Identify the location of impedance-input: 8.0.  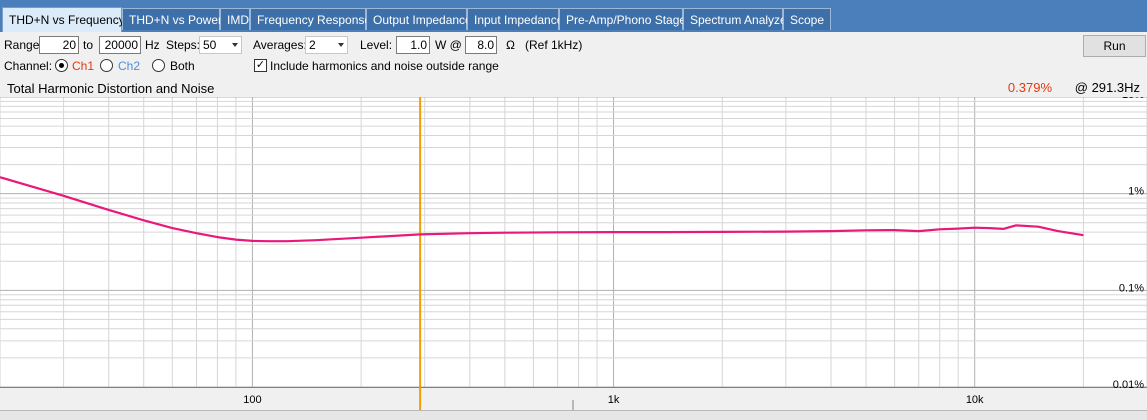
(481, 45).